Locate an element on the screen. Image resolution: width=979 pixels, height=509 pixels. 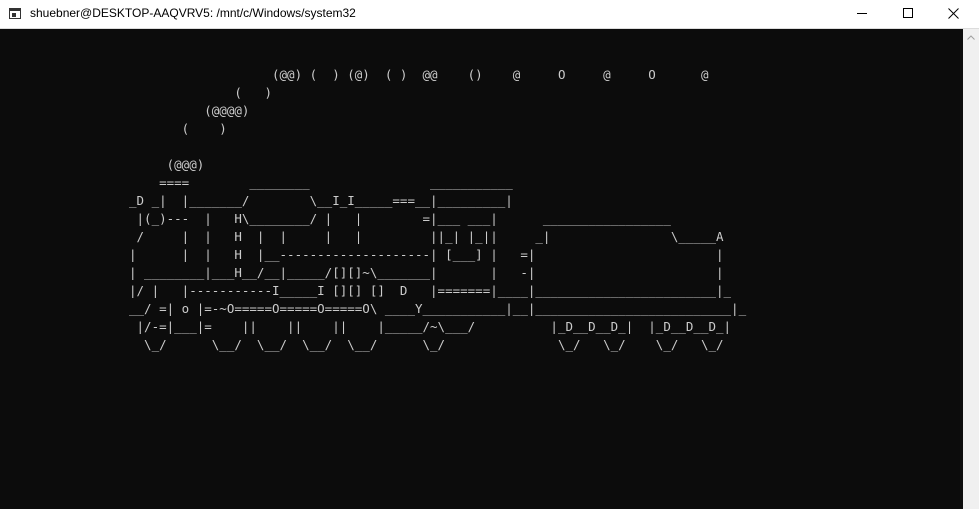
scroll-up-button is located at coordinates (971, 37).